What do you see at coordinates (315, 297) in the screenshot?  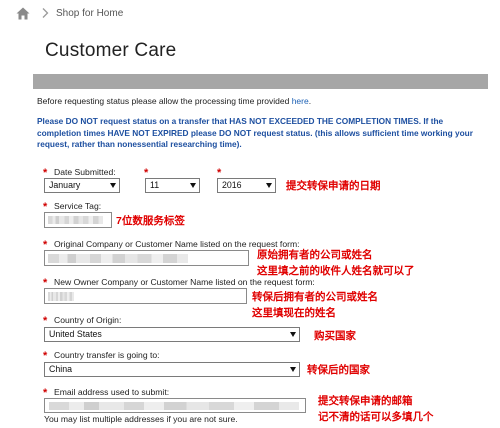 I see `annotation-new-owner: 转保后拥有者的公司或姓名` at bounding box center [315, 297].